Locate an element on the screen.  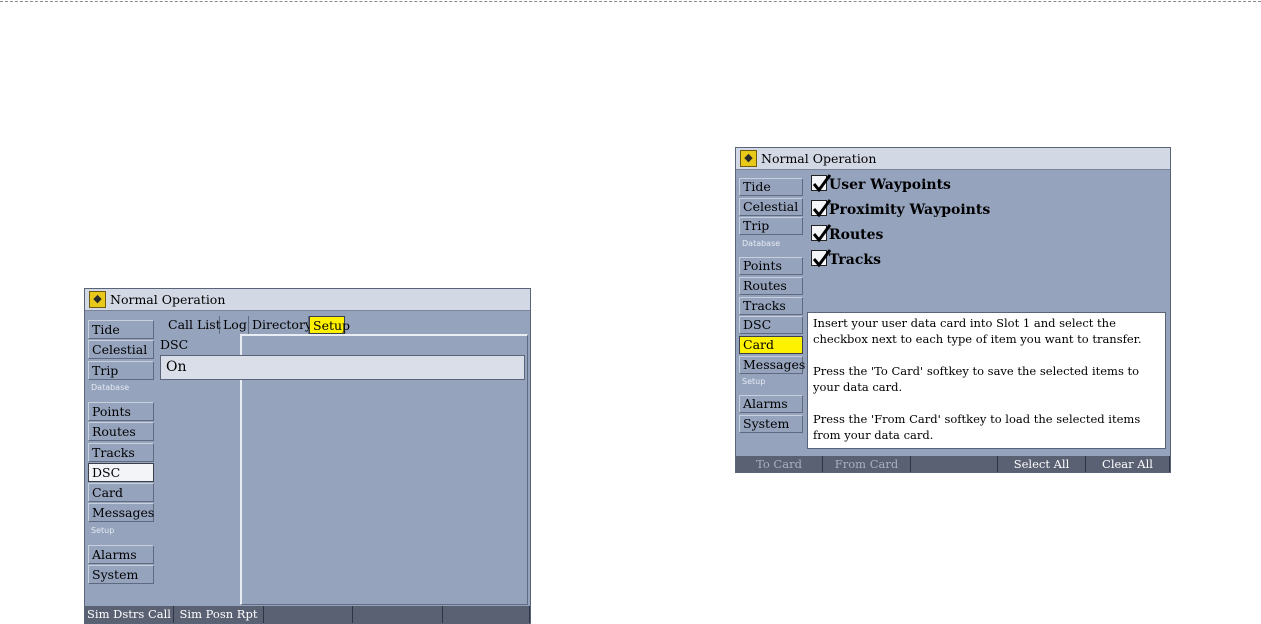
section-label: DSC is located at coordinates (174, 344).